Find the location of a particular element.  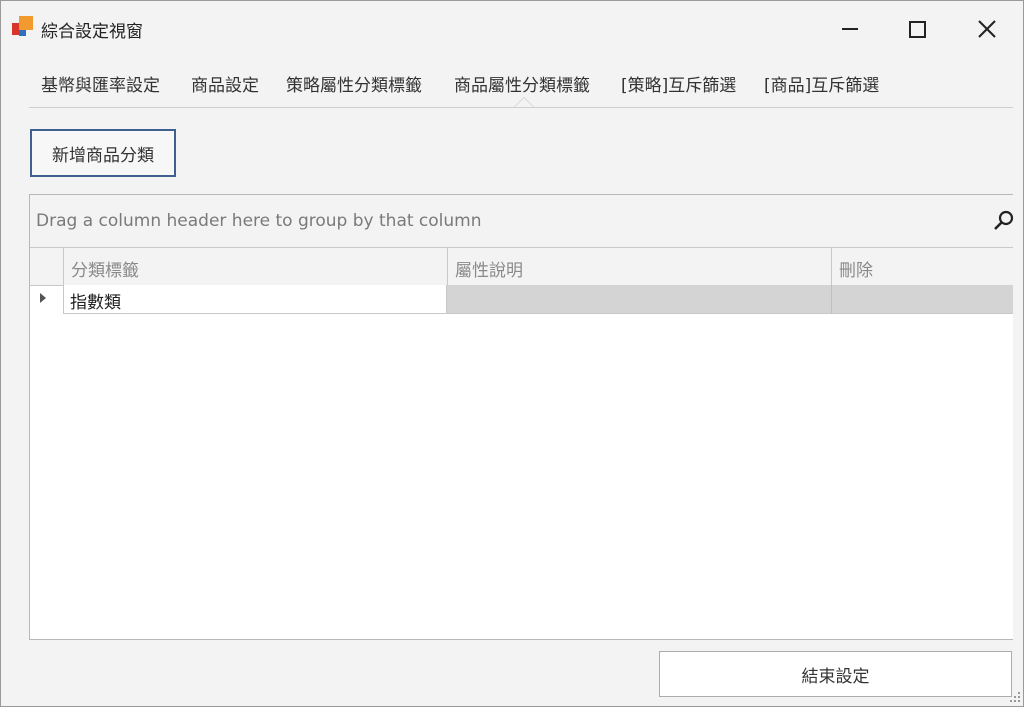

row-indicator-icon is located at coordinates (43, 298).